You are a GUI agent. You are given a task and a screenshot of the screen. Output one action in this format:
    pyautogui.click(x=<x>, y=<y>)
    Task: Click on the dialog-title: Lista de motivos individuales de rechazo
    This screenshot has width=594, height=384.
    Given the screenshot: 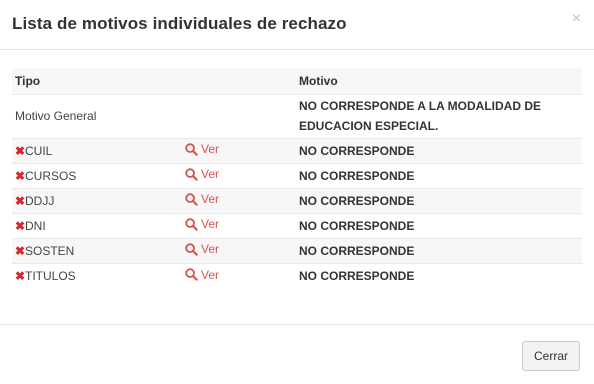 What is the action you would take?
    pyautogui.click(x=179, y=23)
    